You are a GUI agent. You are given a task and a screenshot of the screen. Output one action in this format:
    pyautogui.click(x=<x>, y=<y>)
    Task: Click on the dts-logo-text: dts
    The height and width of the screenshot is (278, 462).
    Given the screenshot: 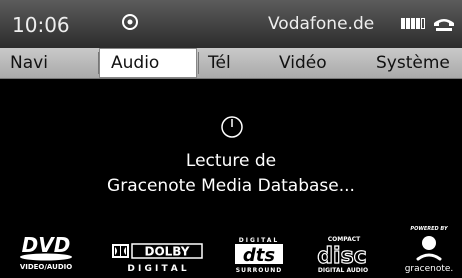 What is the action you would take?
    pyautogui.click(x=259, y=255)
    